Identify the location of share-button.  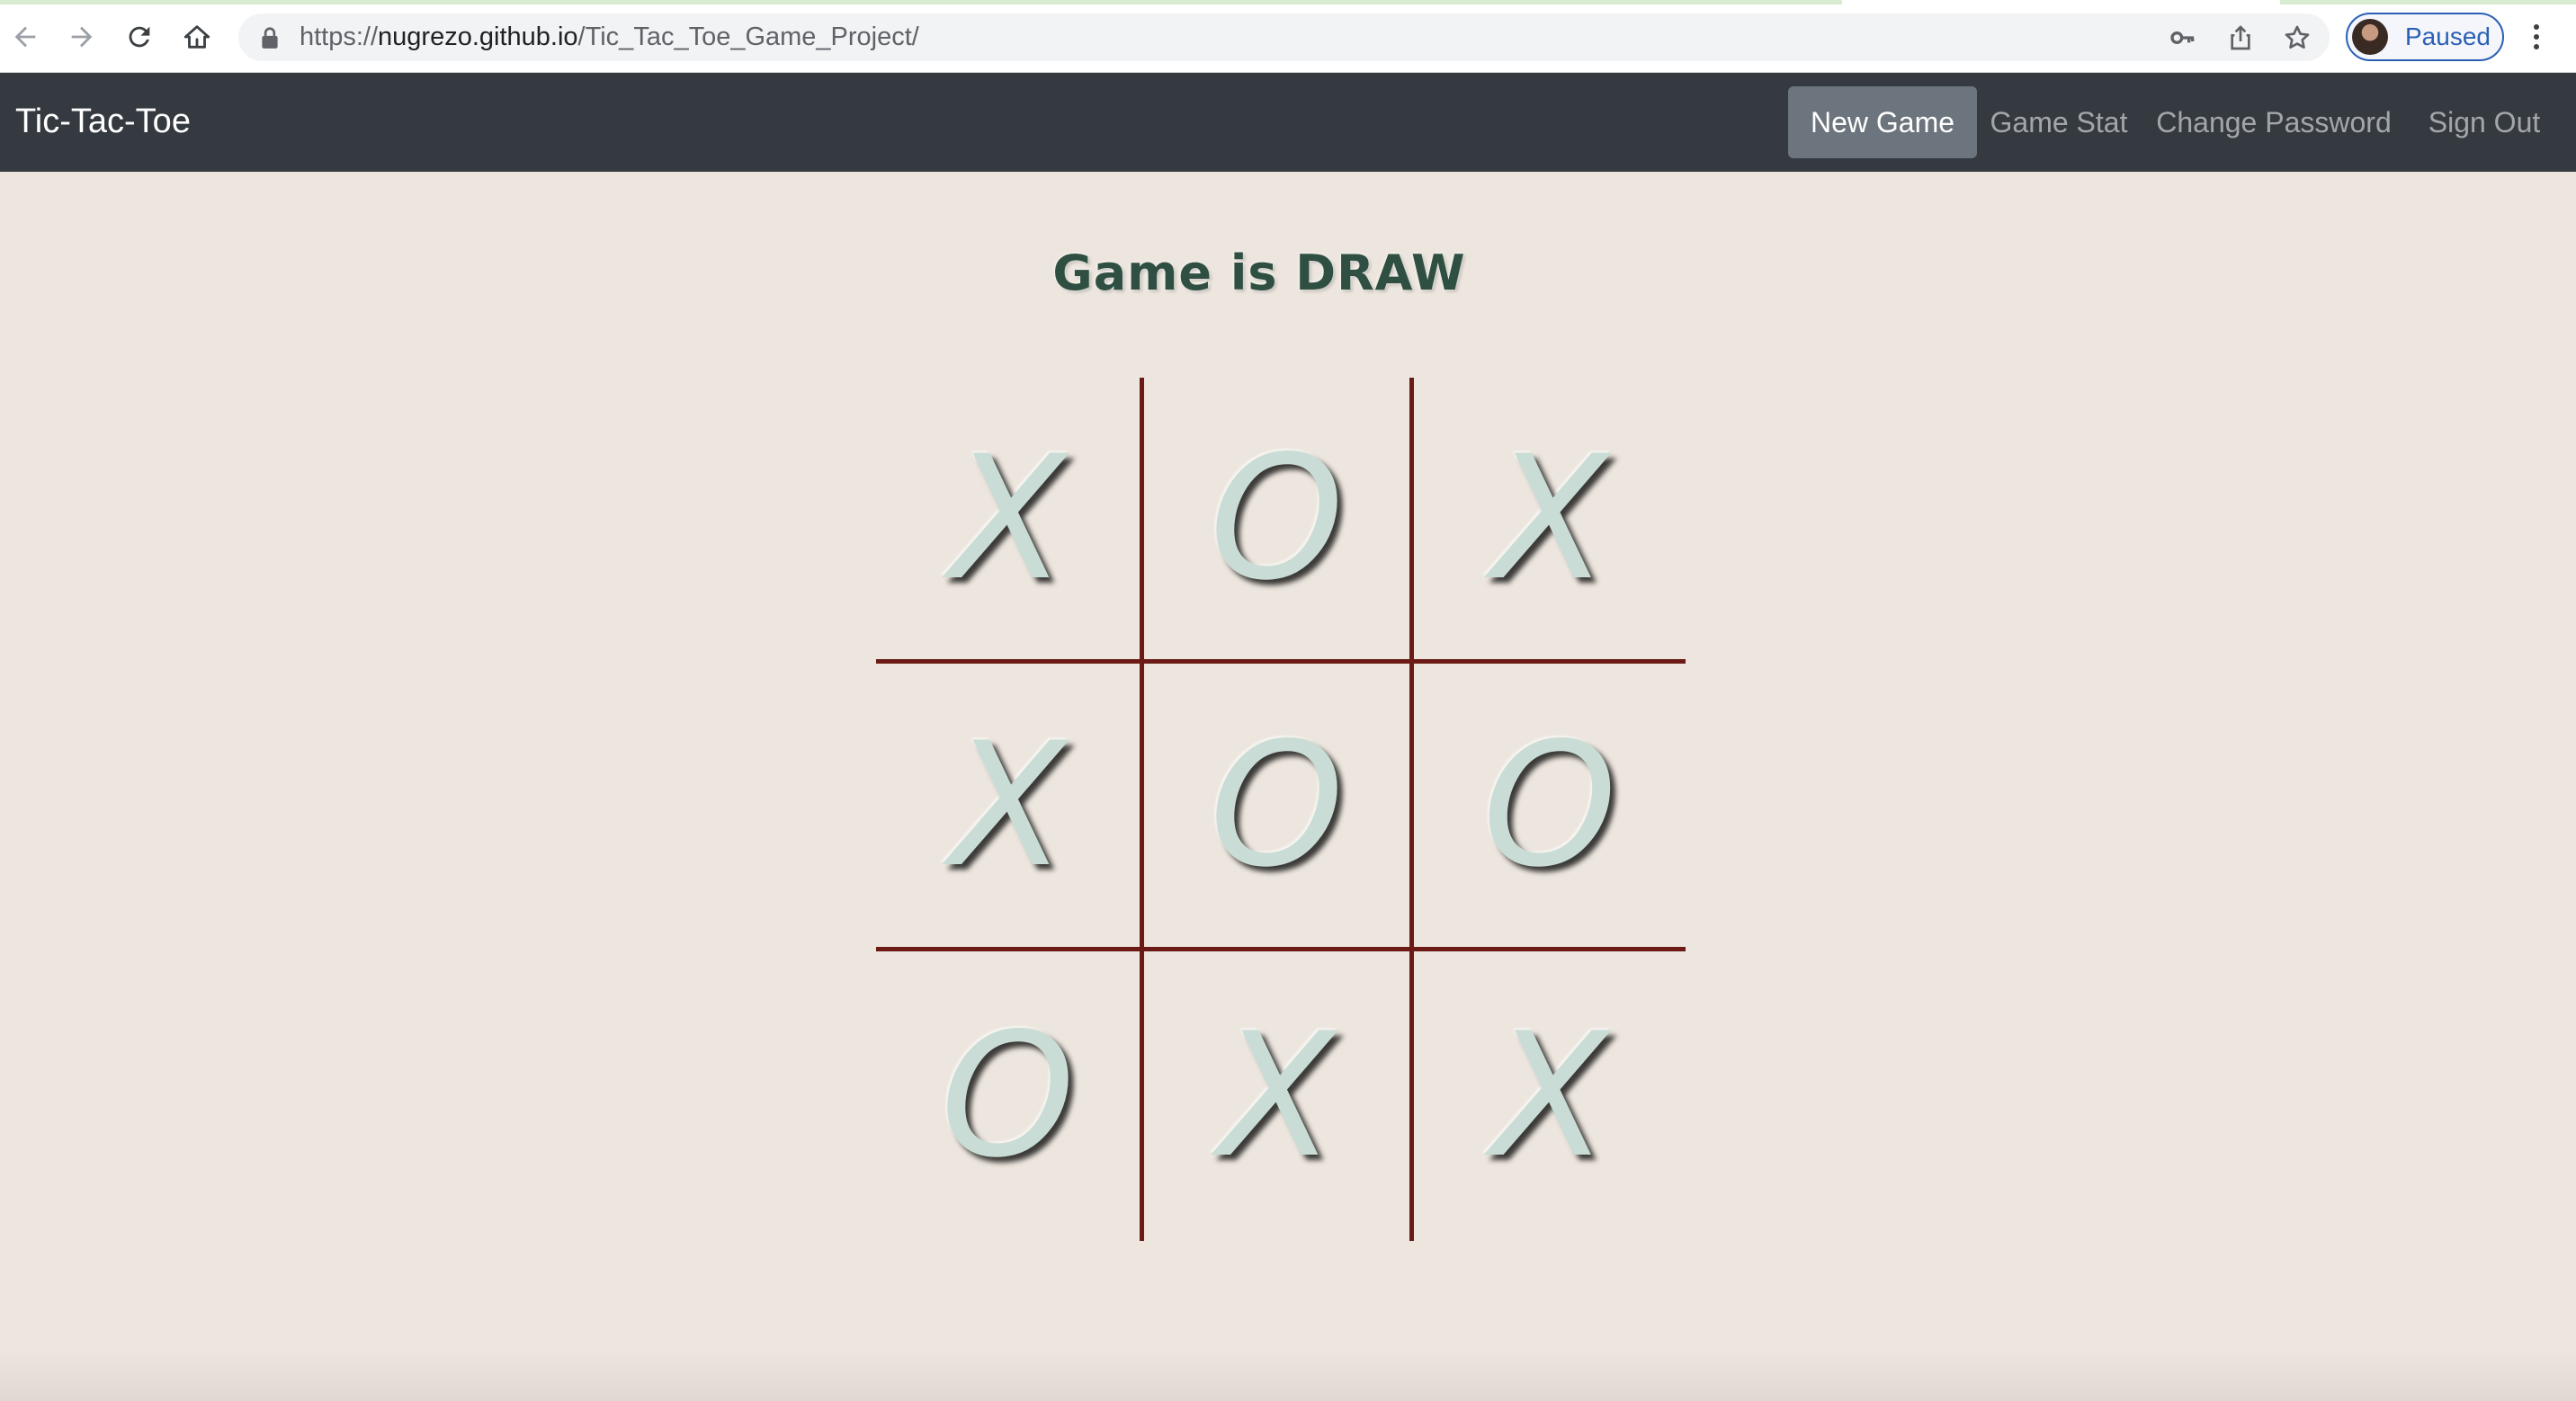
(2240, 38).